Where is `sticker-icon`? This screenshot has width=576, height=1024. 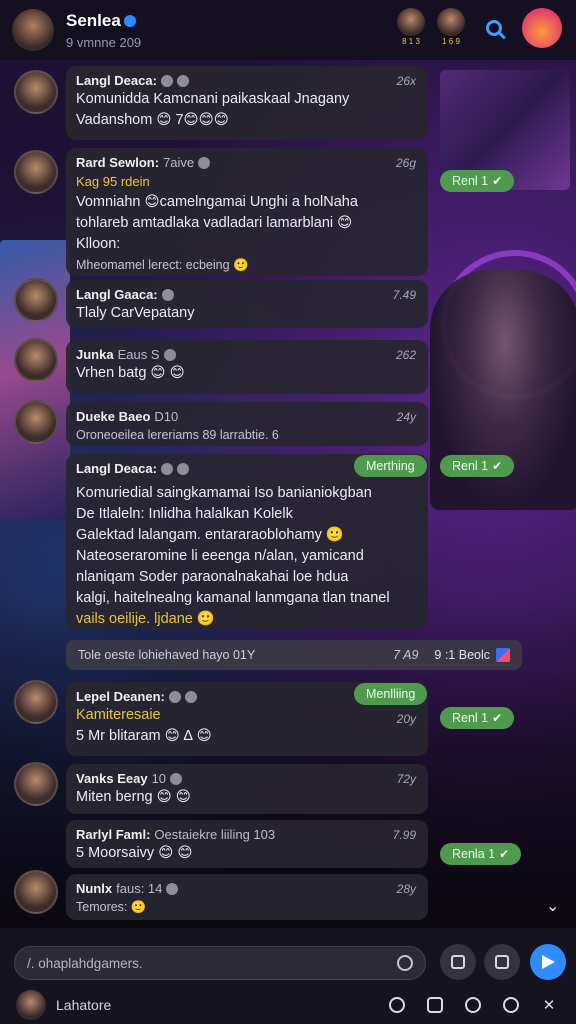 sticker-icon is located at coordinates (502, 962).